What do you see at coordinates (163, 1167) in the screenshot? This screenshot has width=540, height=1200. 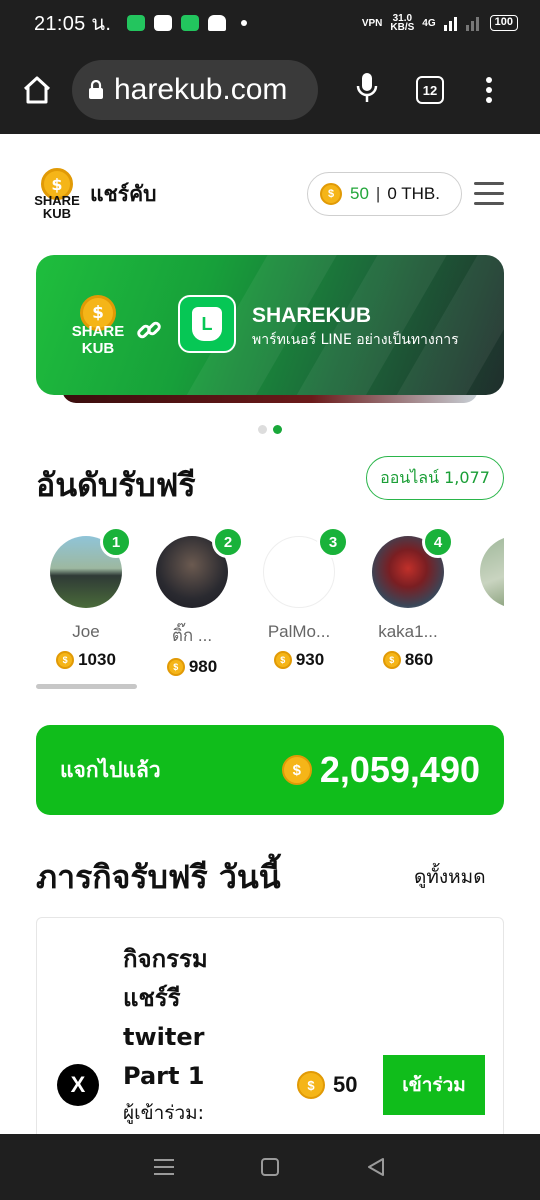 I see `recent-apps-button` at bounding box center [163, 1167].